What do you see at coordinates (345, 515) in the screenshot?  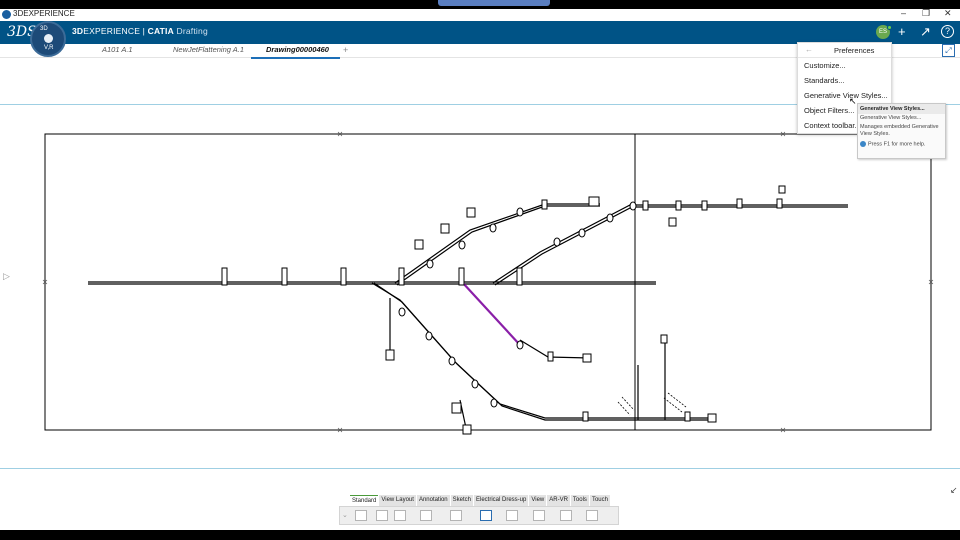 I see `expand-icon: ⌄` at bounding box center [345, 515].